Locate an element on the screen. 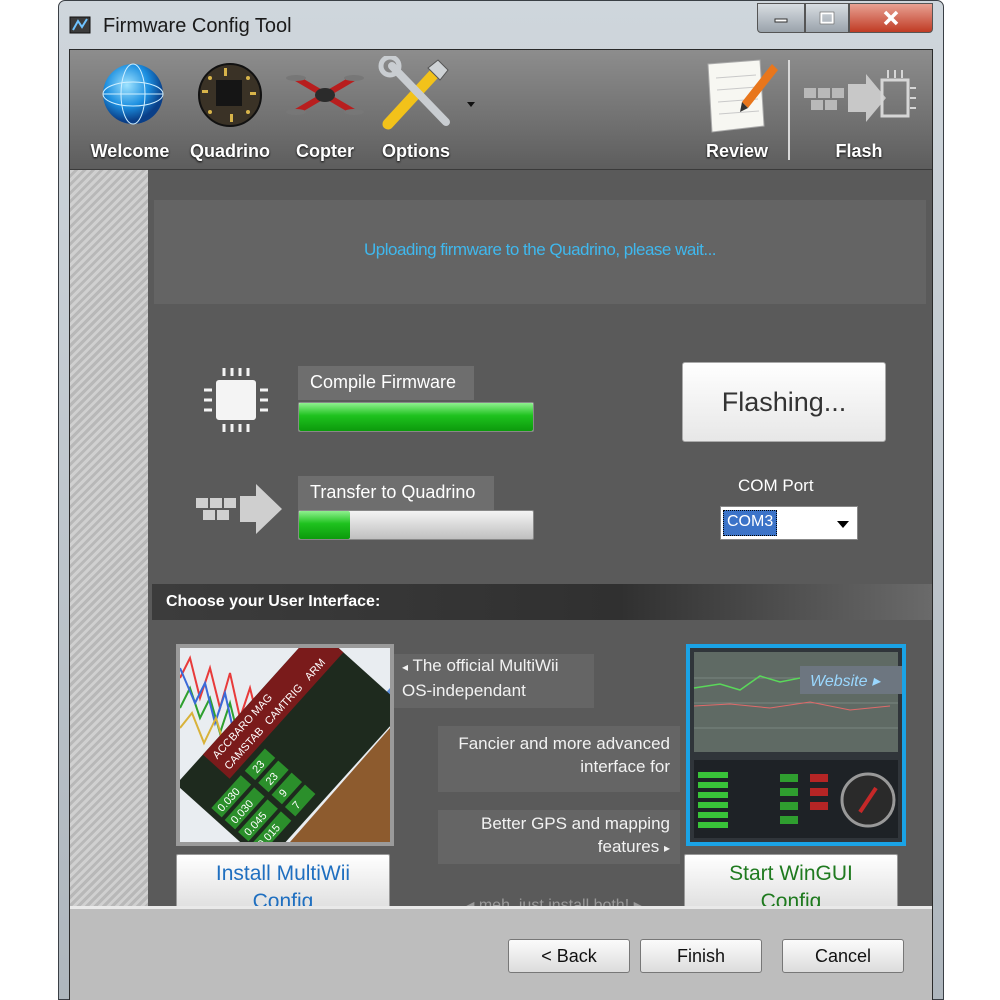 The height and width of the screenshot is (1000, 1000). toolbar-label-copter: Copter is located at coordinates (325, 151).